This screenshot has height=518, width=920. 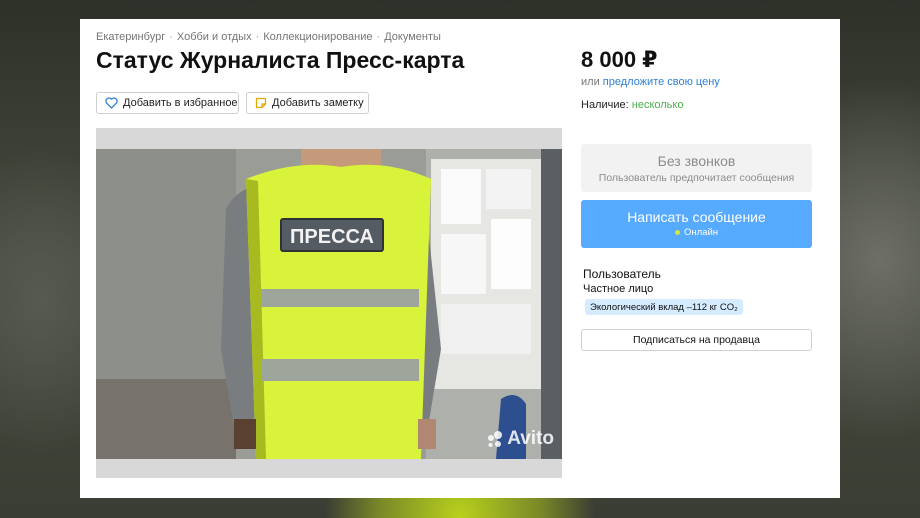 What do you see at coordinates (661, 82) in the screenshot?
I see `offer-price-link: предложите свою цену` at bounding box center [661, 82].